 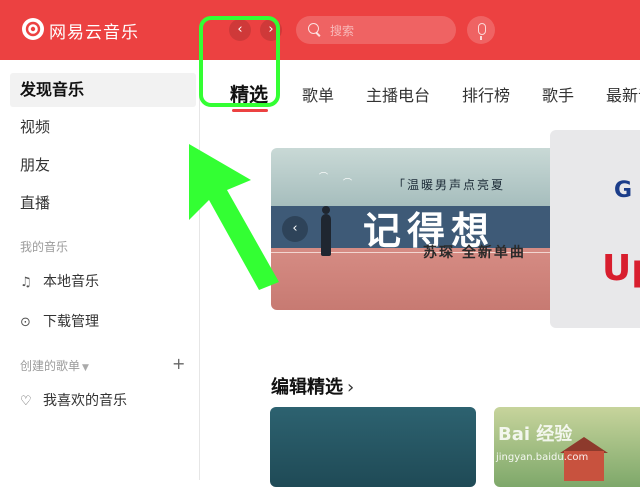 What do you see at coordinates (26, 282) in the screenshot?
I see `music-note-icon: ♫` at bounding box center [26, 282].